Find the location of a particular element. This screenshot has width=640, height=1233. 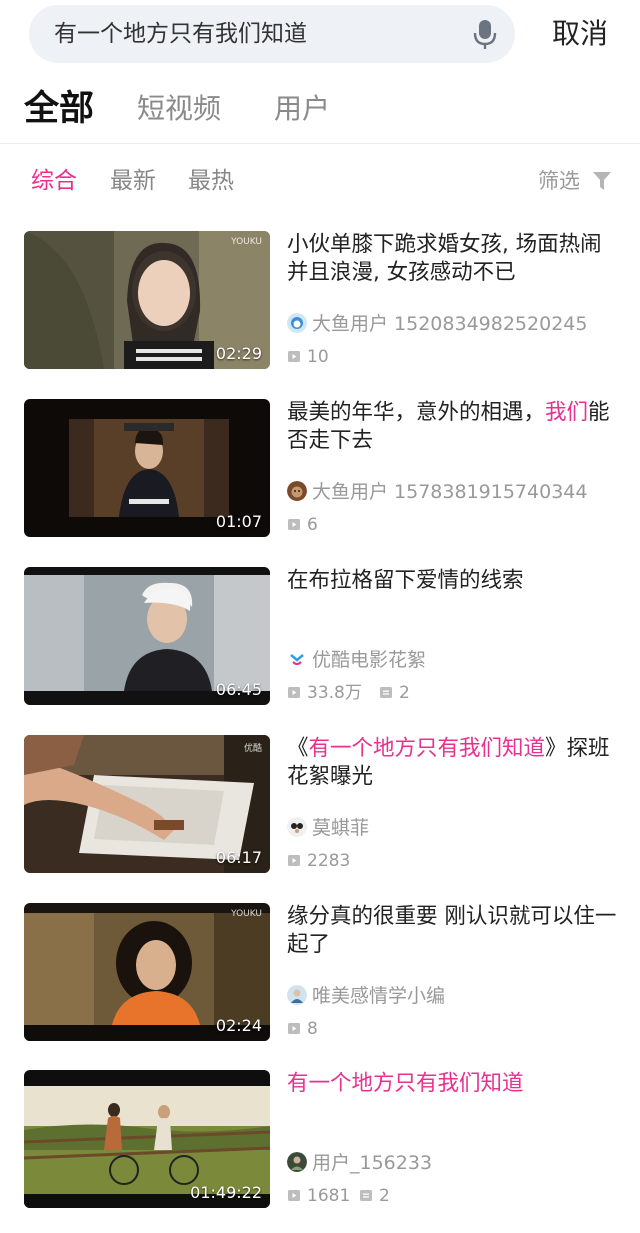

author-row: 大鱼用户 1520834982520245 is located at coordinates (457, 324).